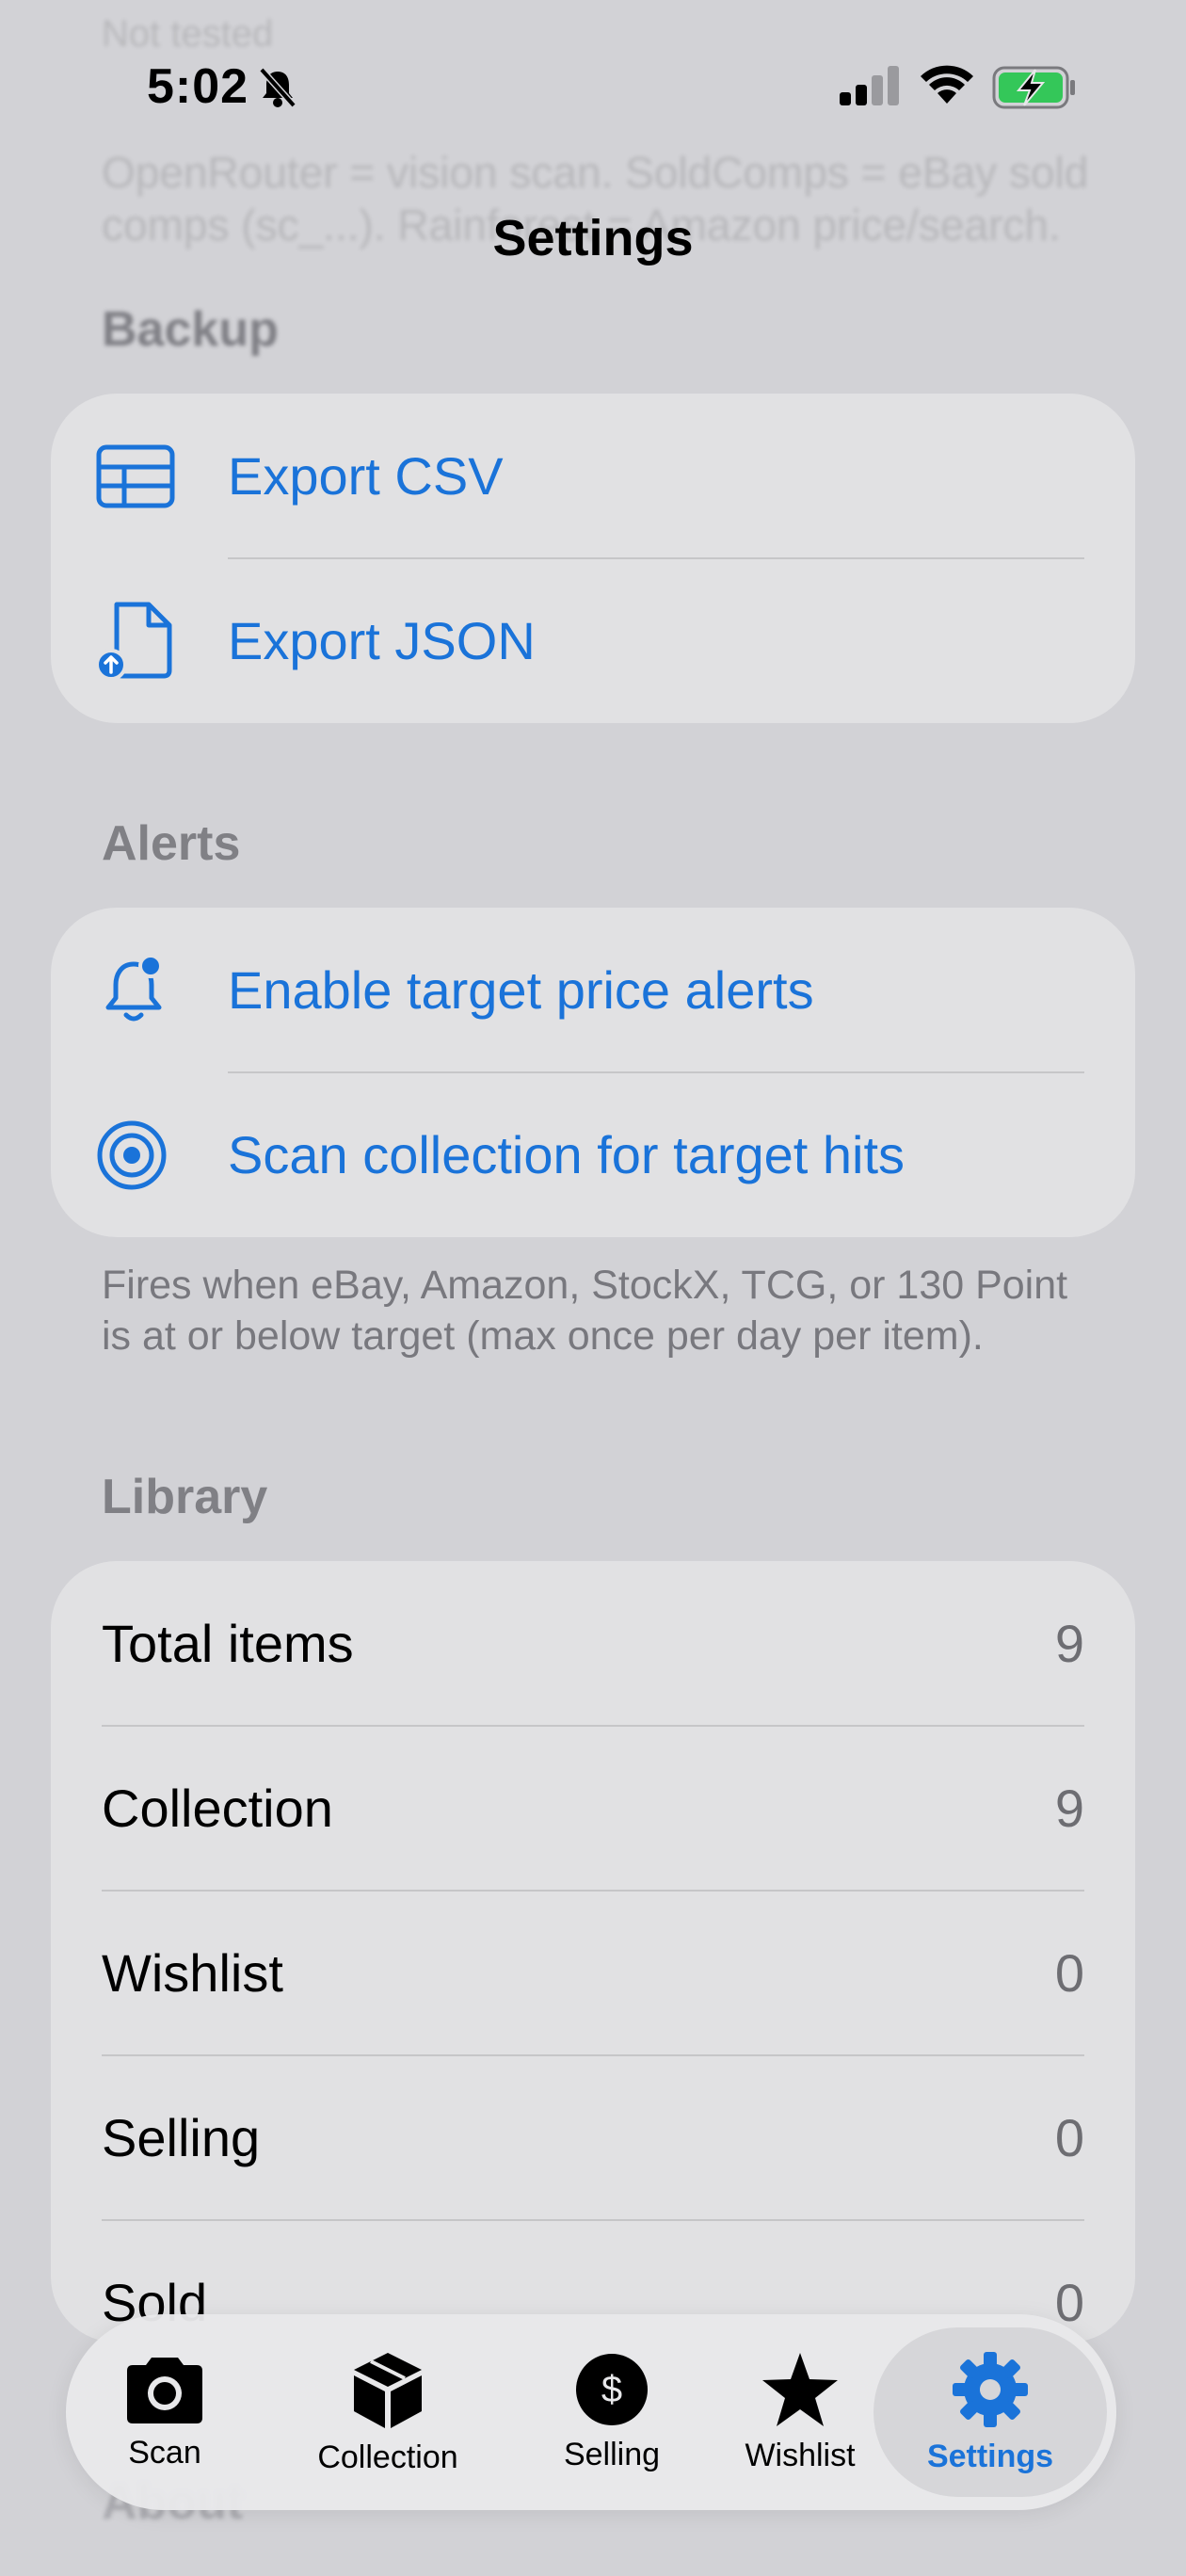 Image resolution: width=1186 pixels, height=2576 pixels. I want to click on export-json-button: Export JSON, so click(593, 640).